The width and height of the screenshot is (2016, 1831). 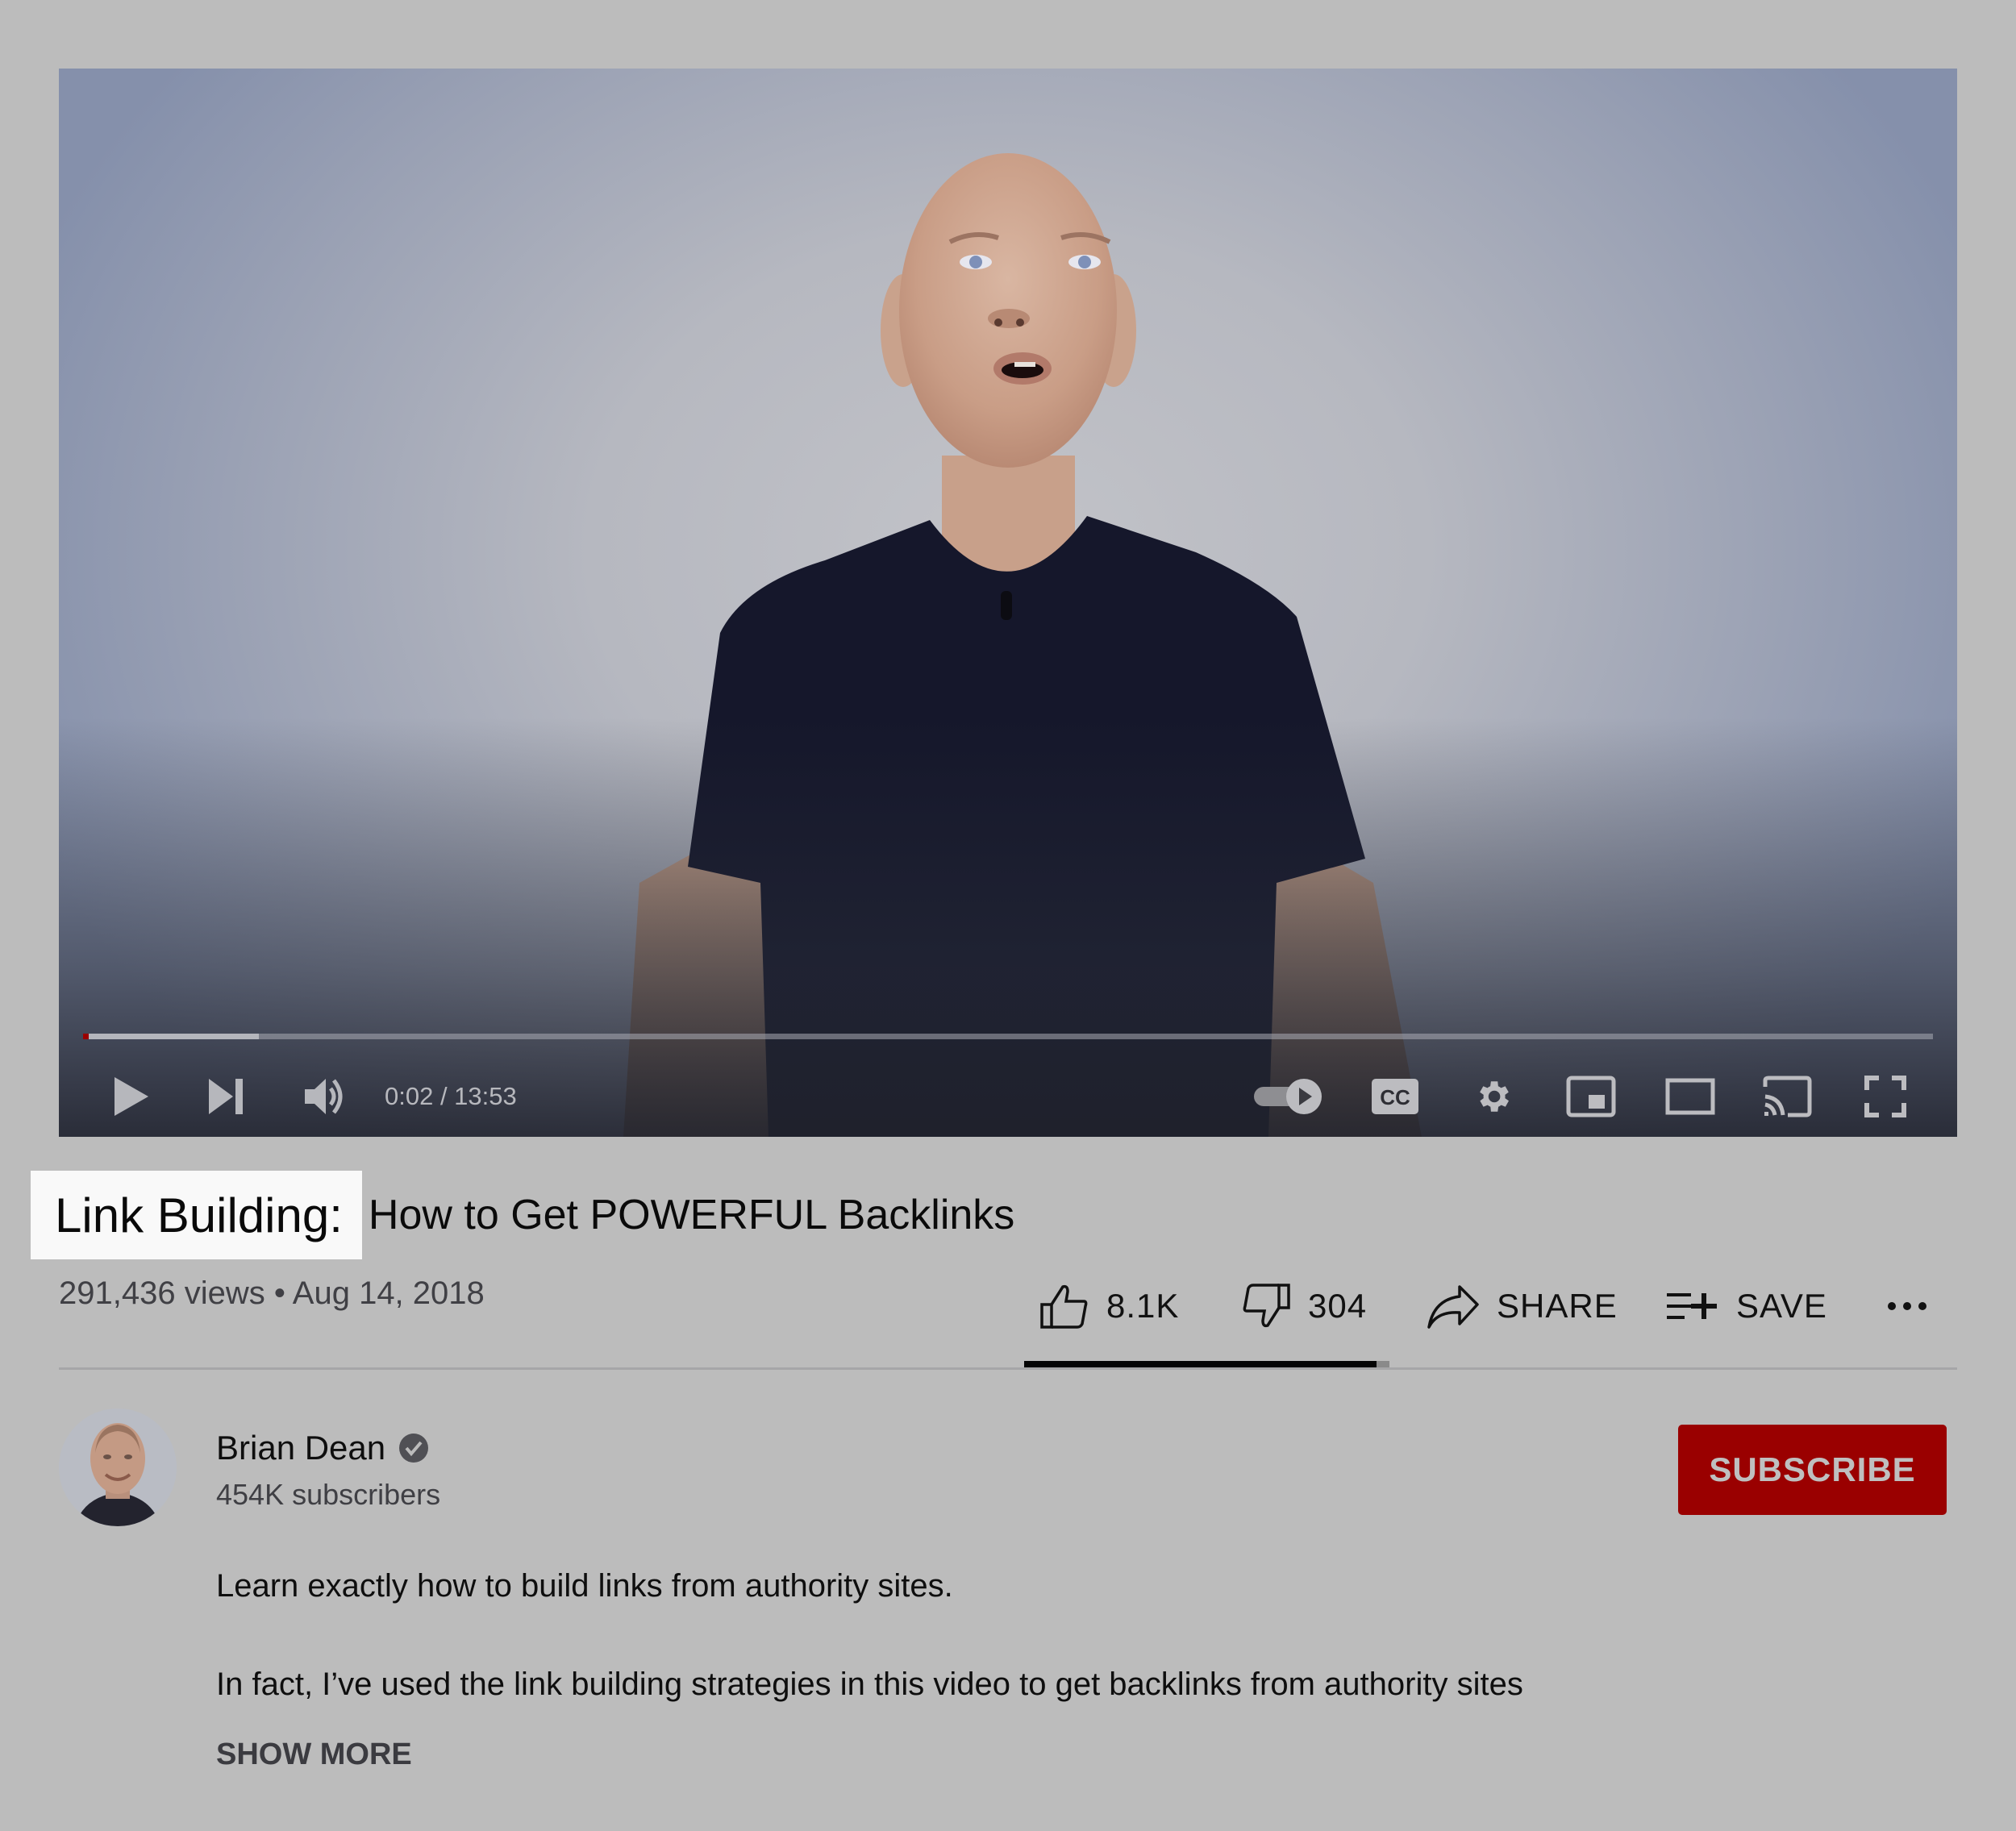 What do you see at coordinates (196, 1215) in the screenshot?
I see `title-highlight: Link Building:` at bounding box center [196, 1215].